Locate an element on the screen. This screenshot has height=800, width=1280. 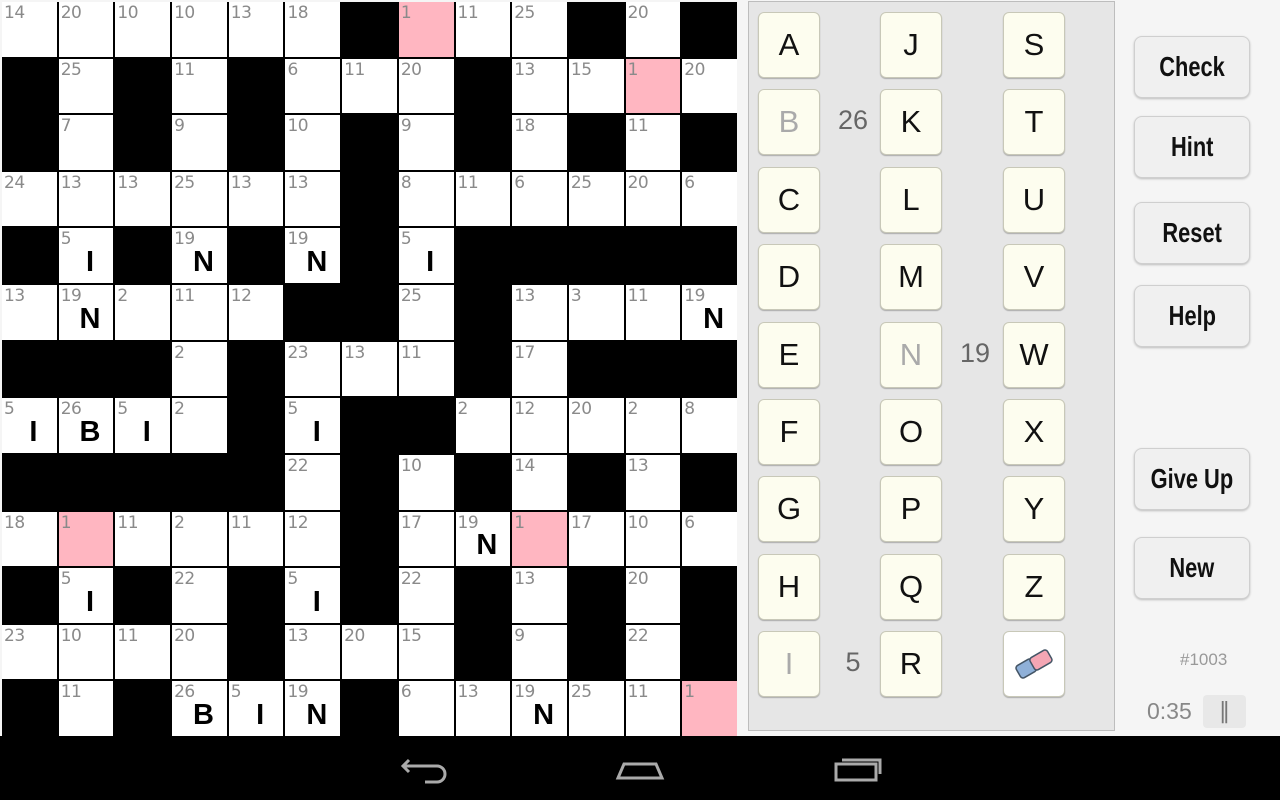
key-d: D is located at coordinates (789, 277).